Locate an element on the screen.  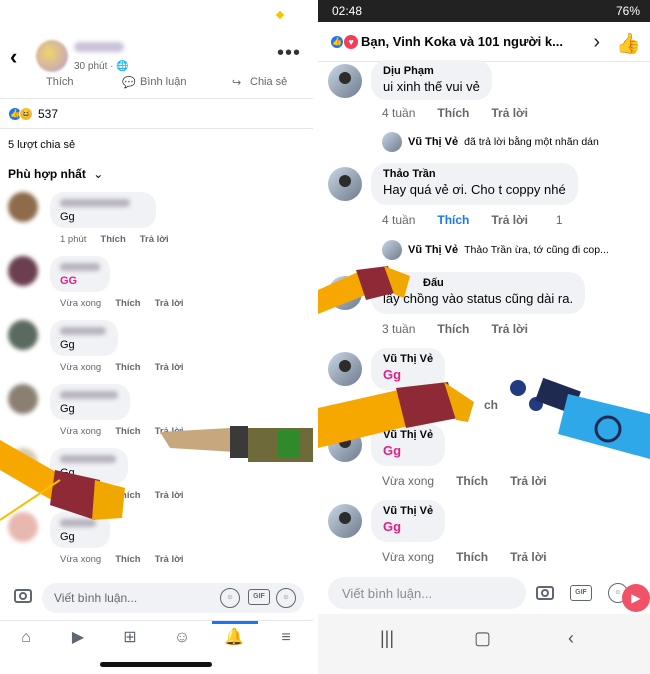
recent-apps-icon: ||| is located at coordinates (387, 638).